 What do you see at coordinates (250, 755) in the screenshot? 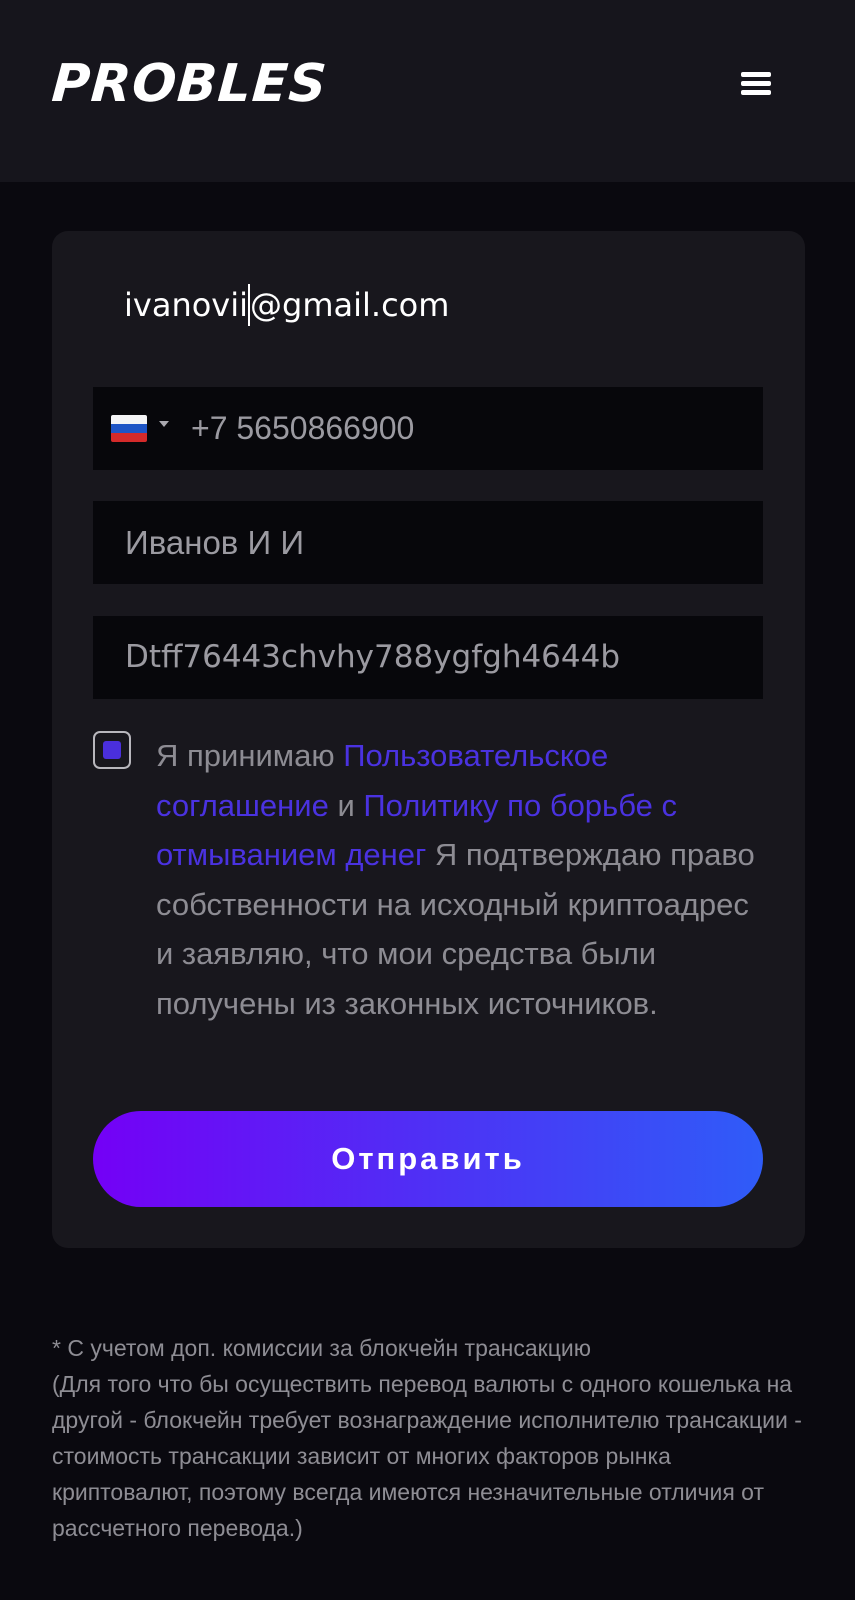
I see `agreement-text-part: Я принимаю` at bounding box center [250, 755].